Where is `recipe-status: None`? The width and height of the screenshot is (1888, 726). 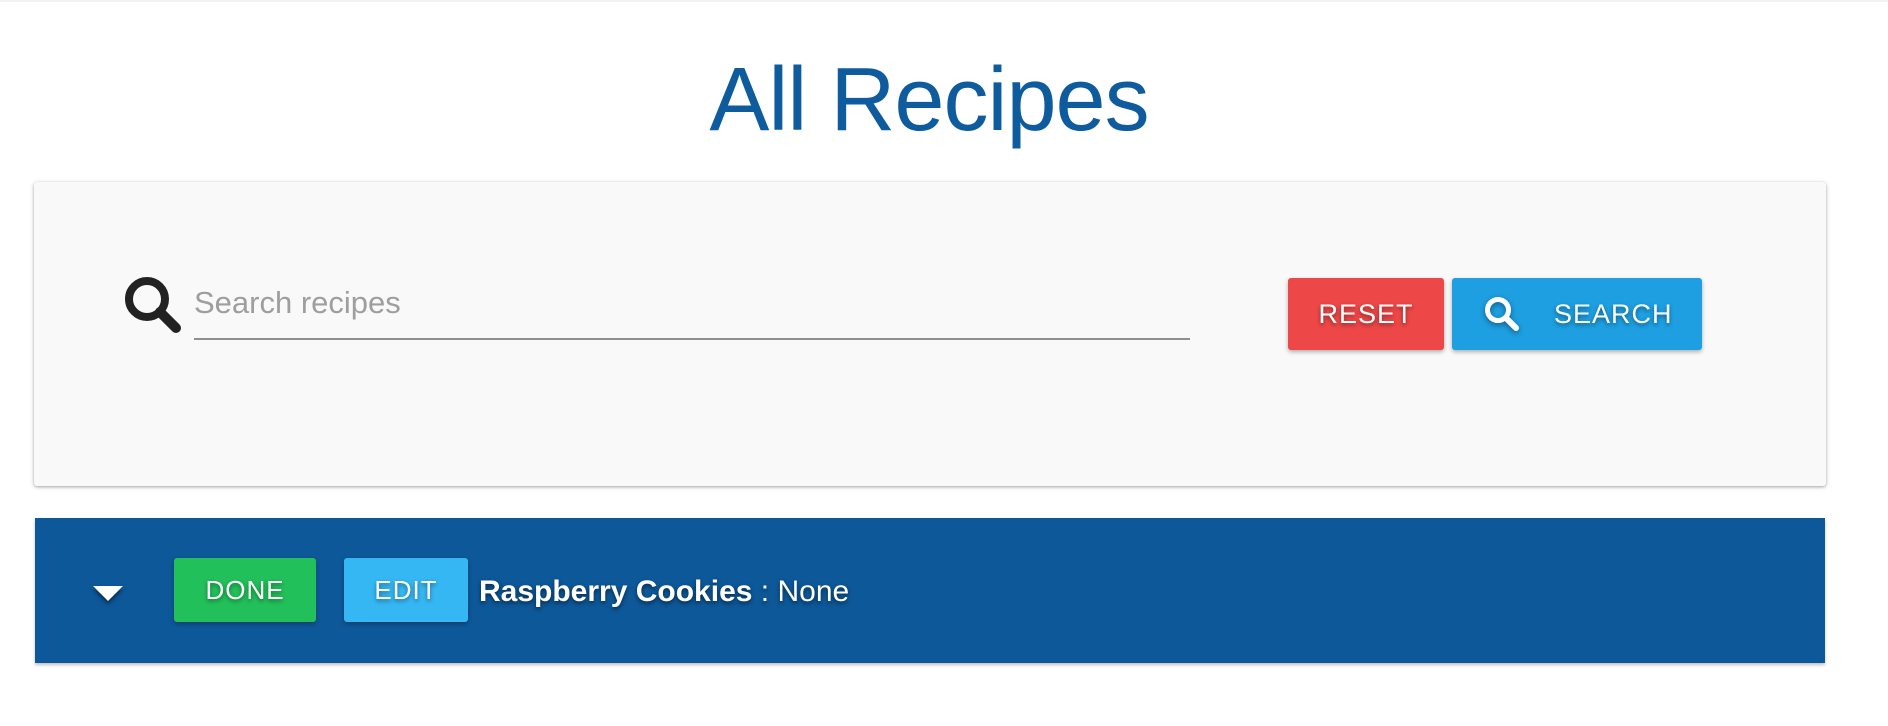 recipe-status: None is located at coordinates (813, 591).